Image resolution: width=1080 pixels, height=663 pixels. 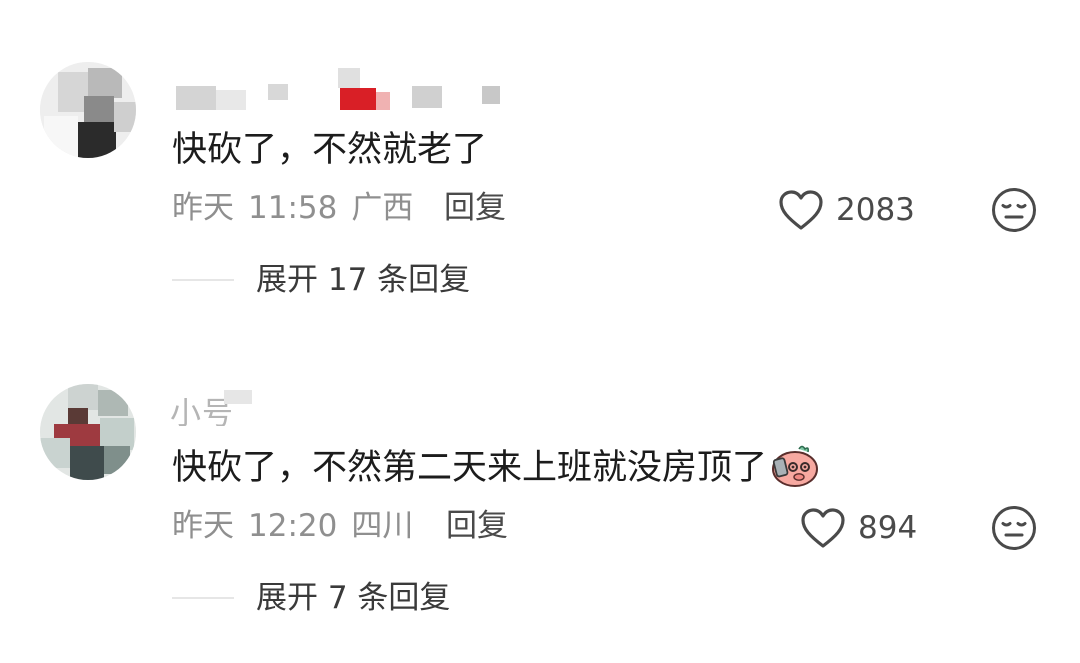 What do you see at coordinates (330, 150) in the screenshot?
I see `comment-text: 快砍了，不然就老了` at bounding box center [330, 150].